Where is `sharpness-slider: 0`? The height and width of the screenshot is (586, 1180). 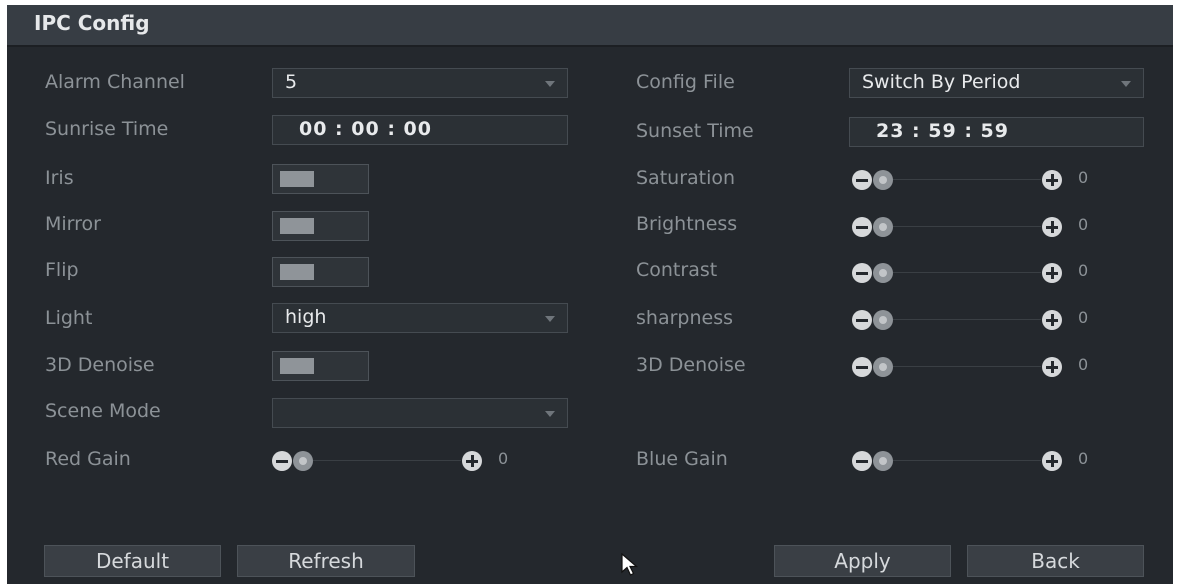
sharpness-slider: 0 is located at coordinates (970, 320).